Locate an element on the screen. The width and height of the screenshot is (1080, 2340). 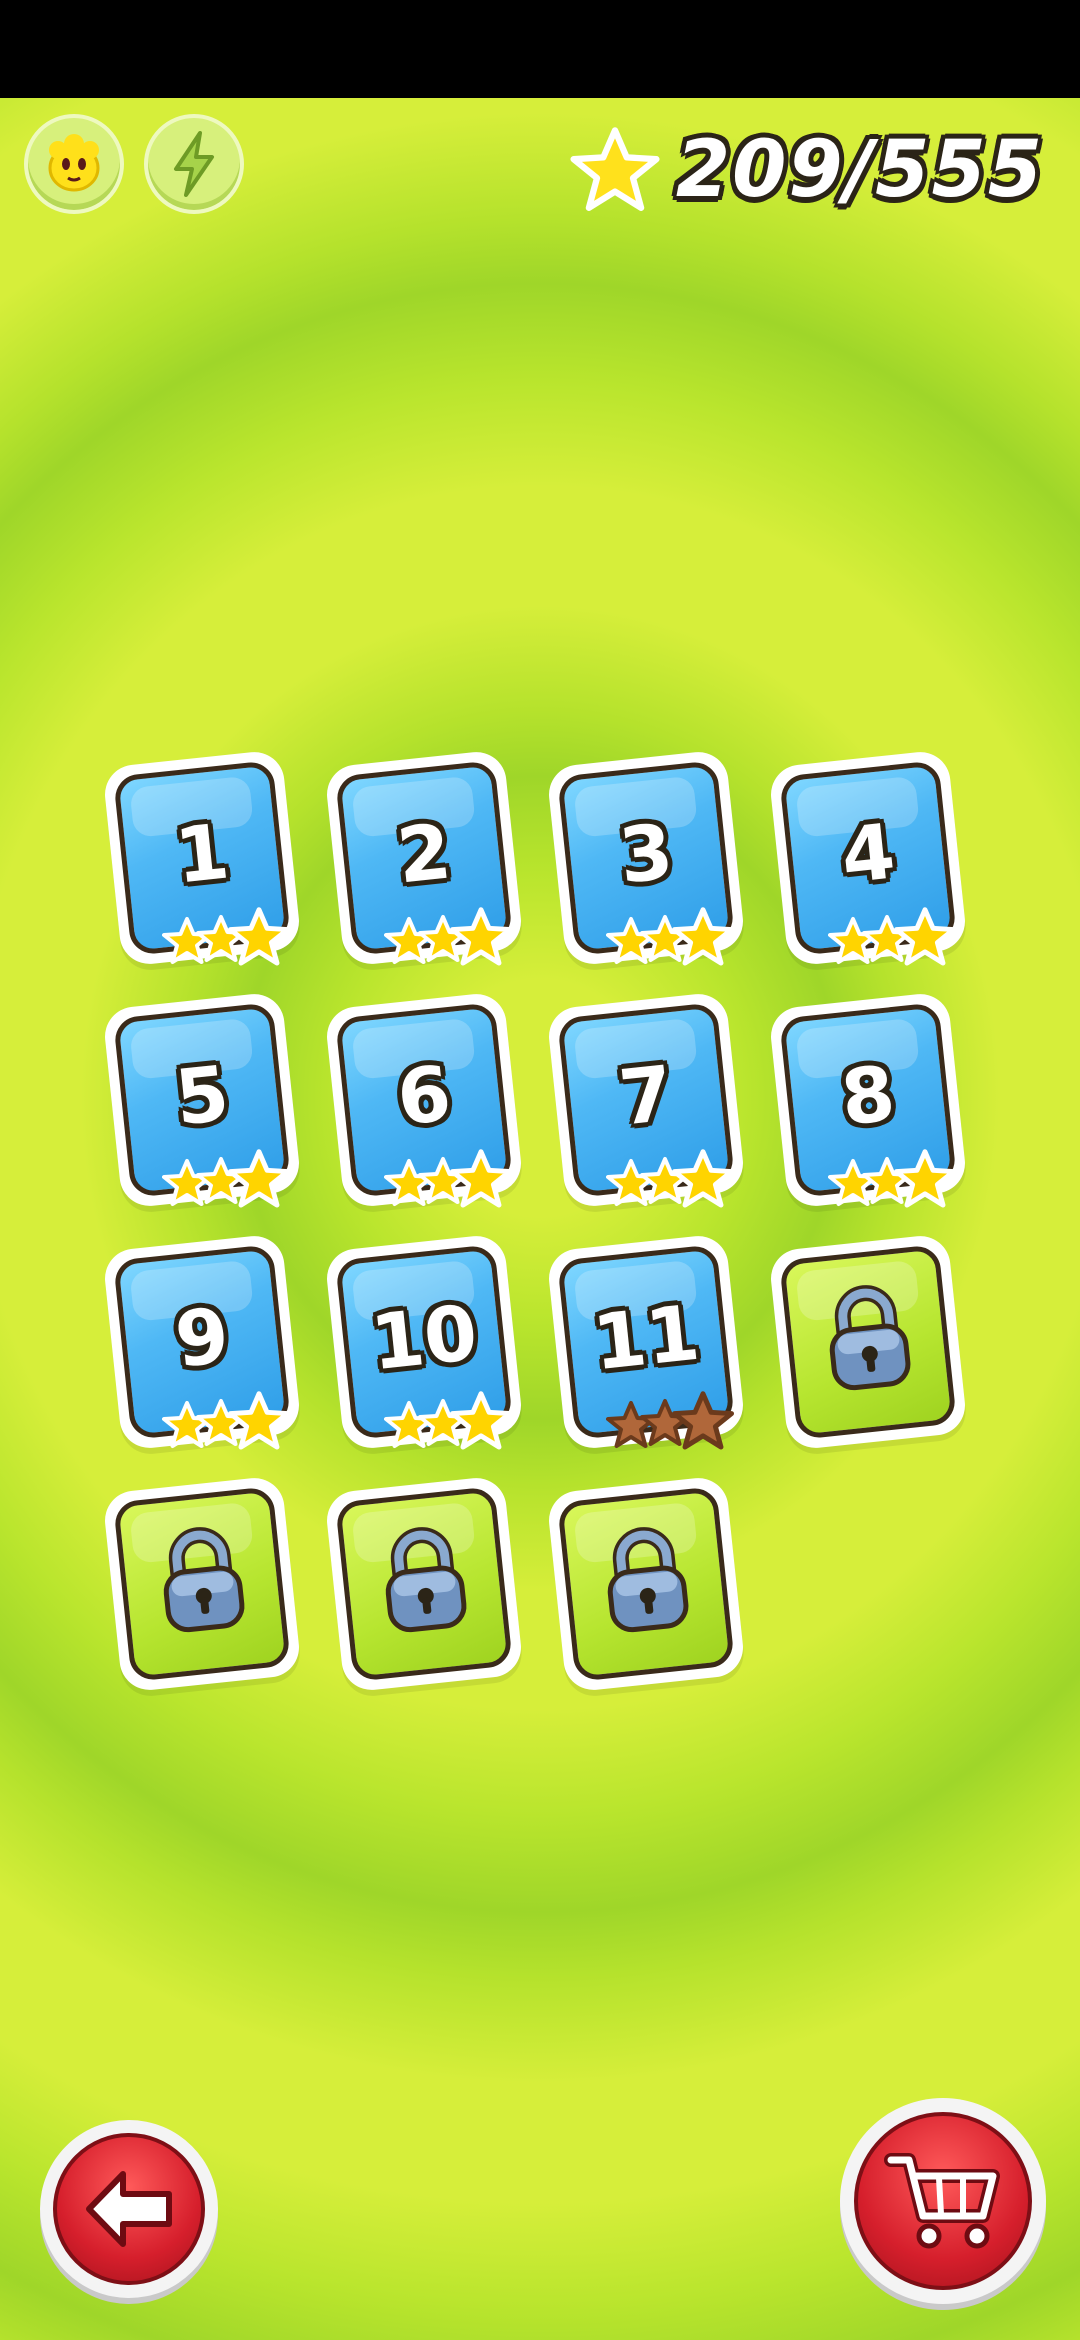
level-card: 5 is located at coordinates (202, 1100).